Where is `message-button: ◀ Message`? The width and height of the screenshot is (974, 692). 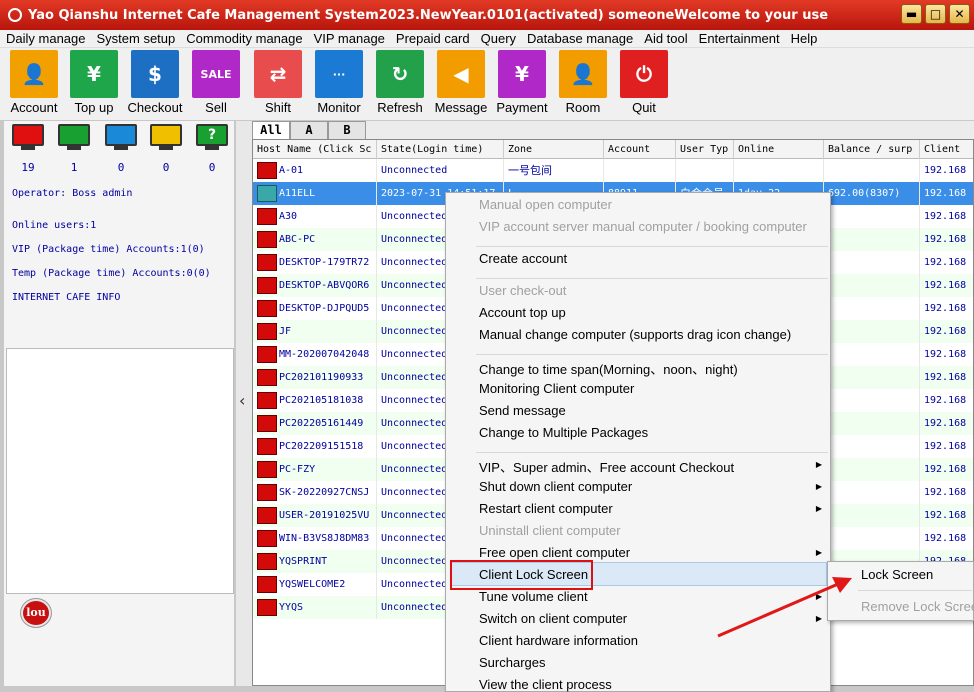
message-button: ◀ Message is located at coordinates (461, 82).